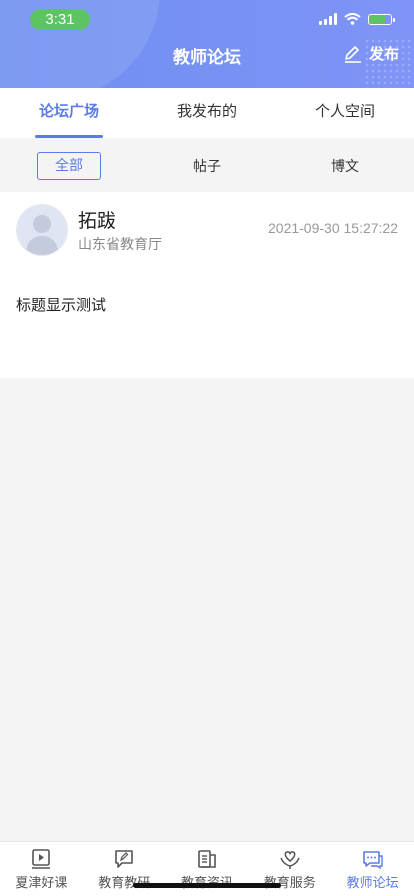 Image resolution: width=414 pixels, height=896 pixels. Describe the element at coordinates (207, 44) in the screenshot. I see `header-bar: 3:31 教师论坛 发布` at that location.